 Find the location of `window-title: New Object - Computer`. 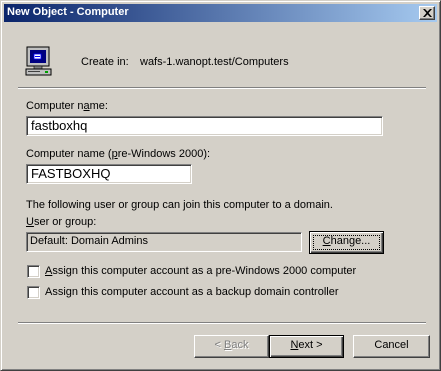

window-title: New Object - Computer is located at coordinates (68, 12).